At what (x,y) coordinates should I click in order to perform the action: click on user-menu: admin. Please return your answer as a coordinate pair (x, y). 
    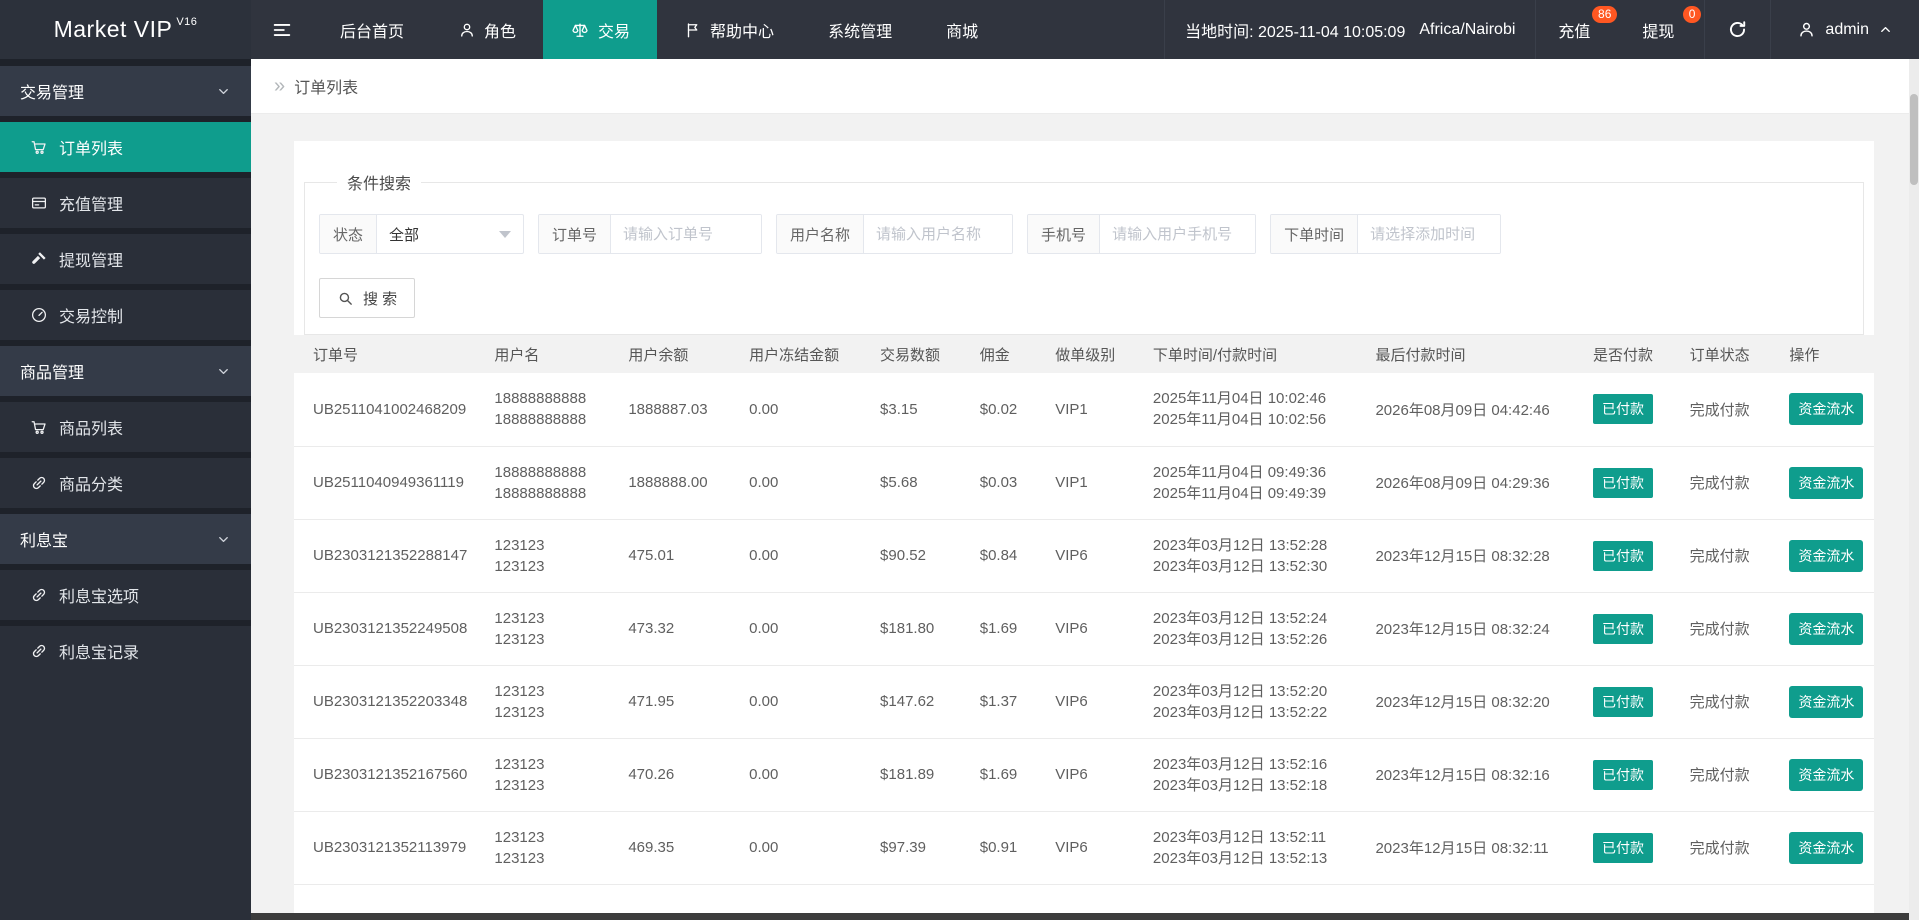
    Looking at the image, I should click on (1845, 29).